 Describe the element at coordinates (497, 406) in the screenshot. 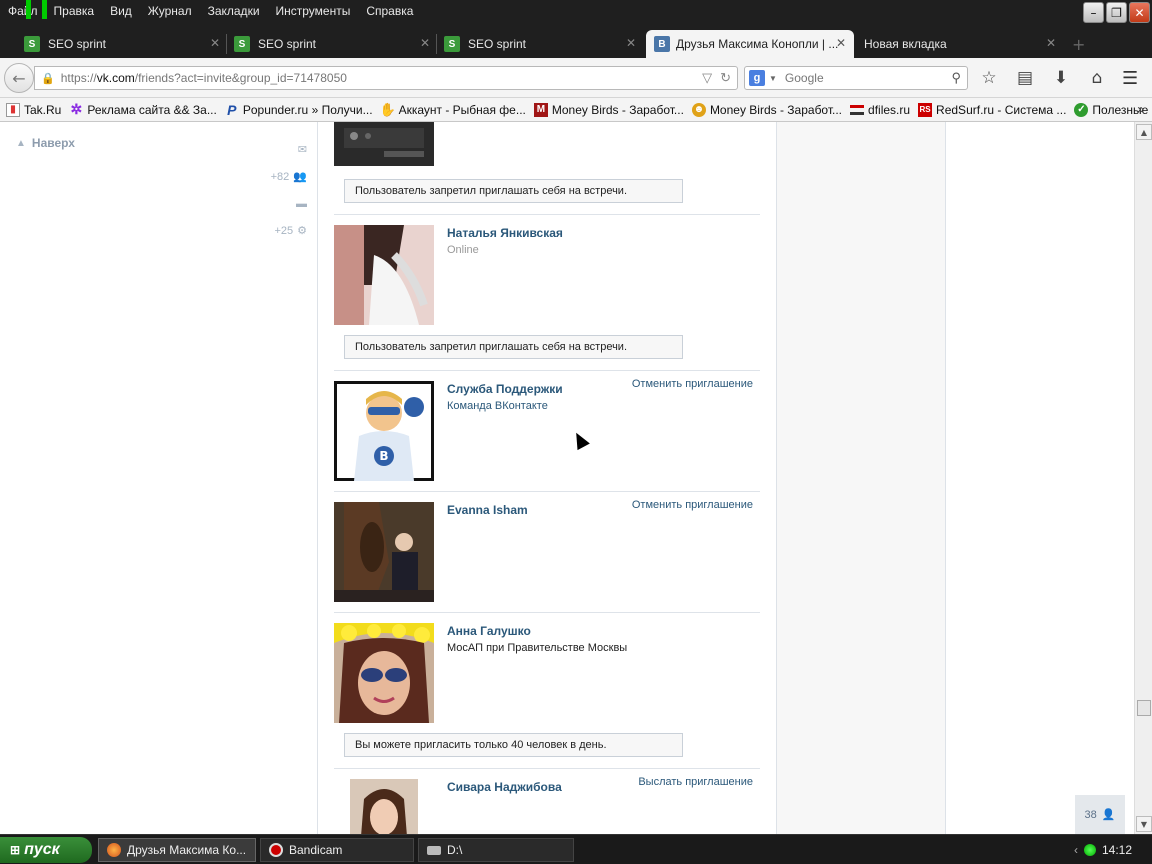

I see `friend-subtitle-link: Команда ВКонтакте` at that location.